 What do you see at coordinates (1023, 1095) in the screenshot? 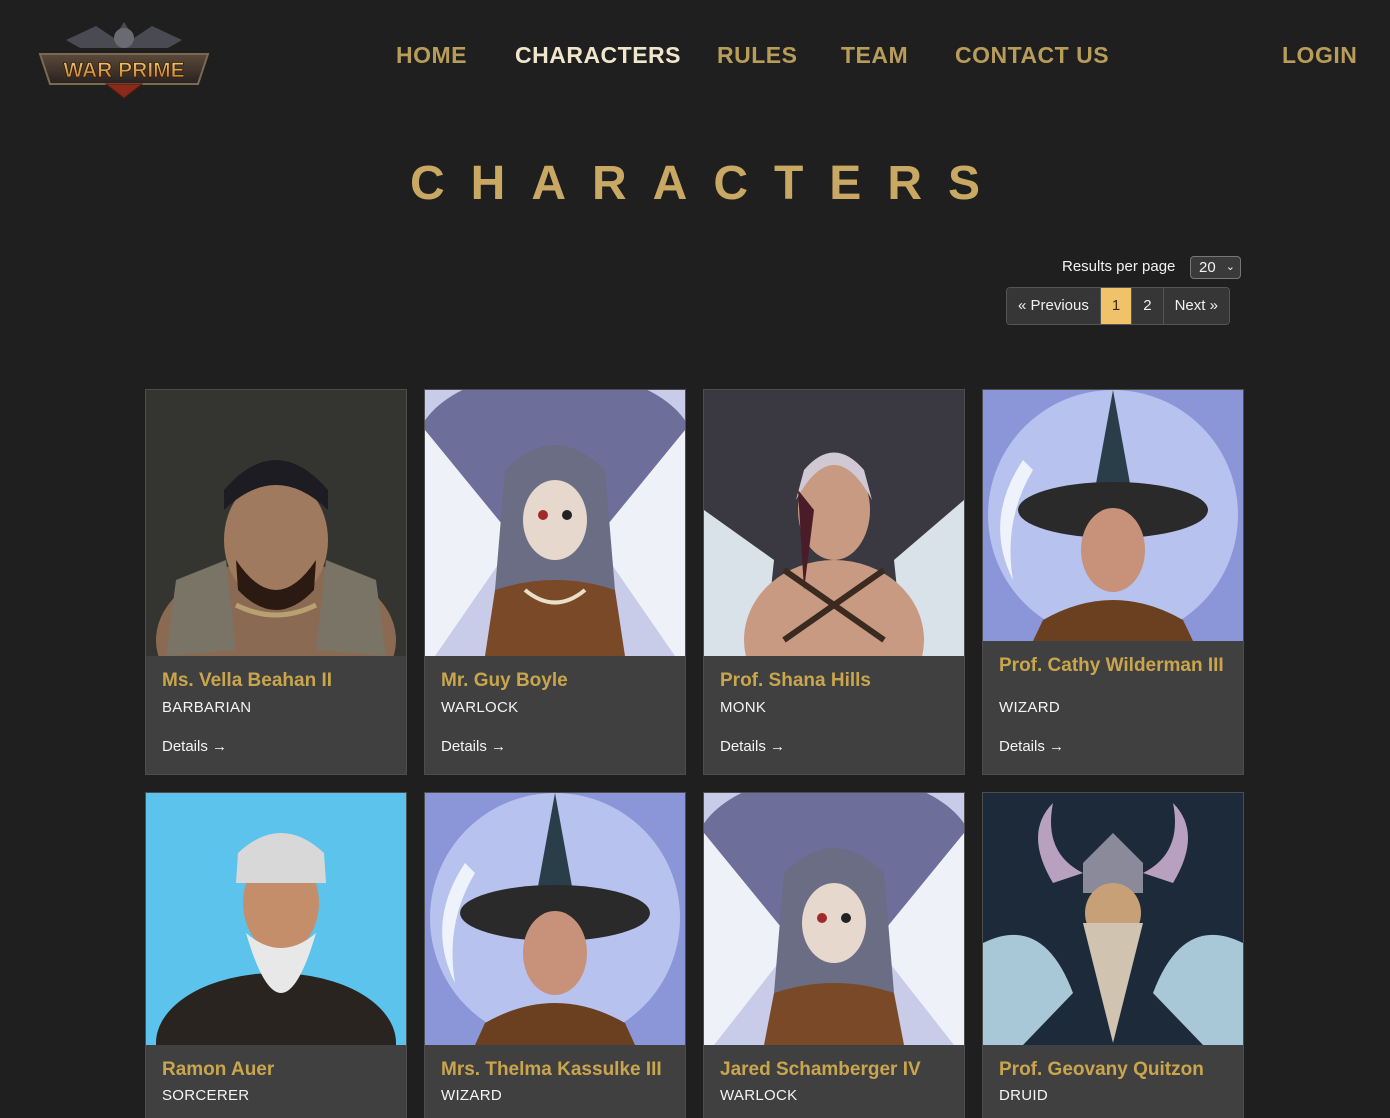
I see `character-class: DRUID` at bounding box center [1023, 1095].